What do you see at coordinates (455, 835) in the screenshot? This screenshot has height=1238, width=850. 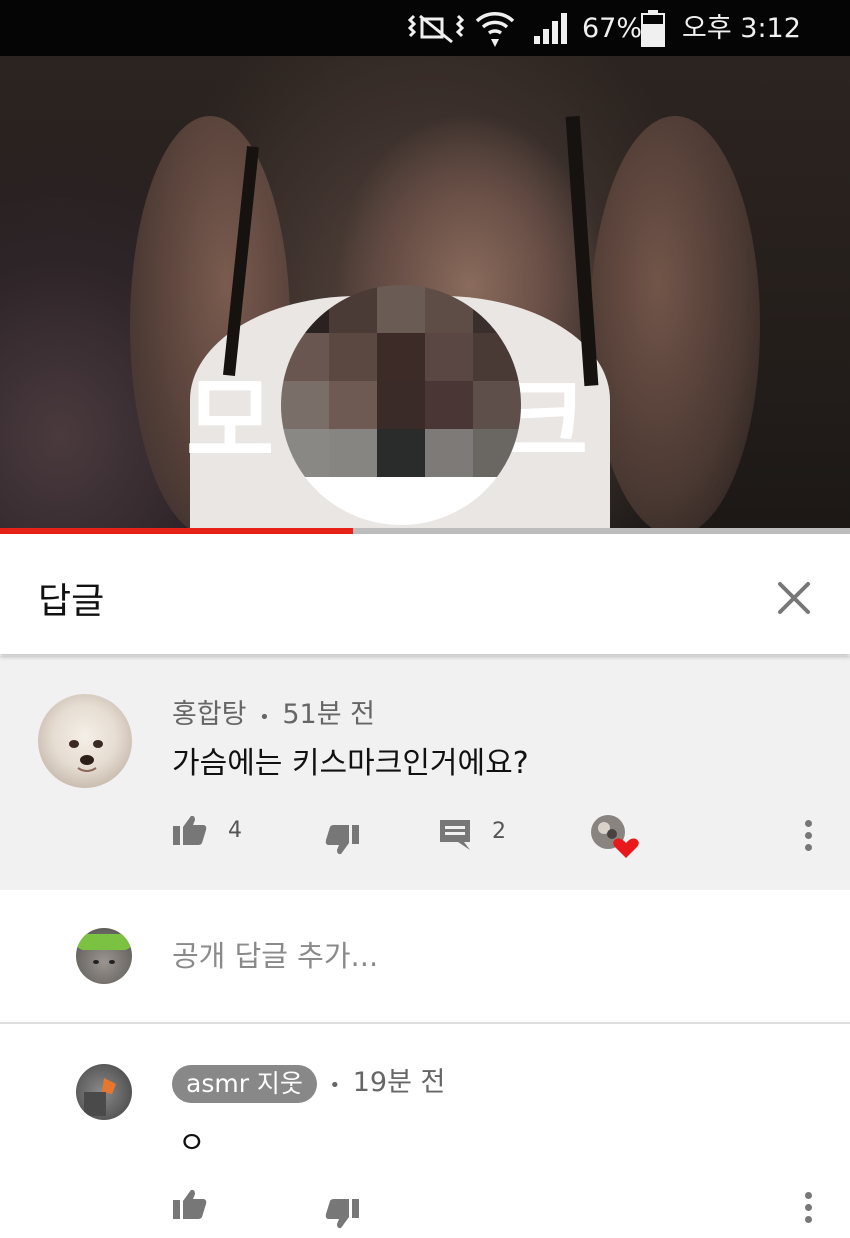 I see `comment-icon` at bounding box center [455, 835].